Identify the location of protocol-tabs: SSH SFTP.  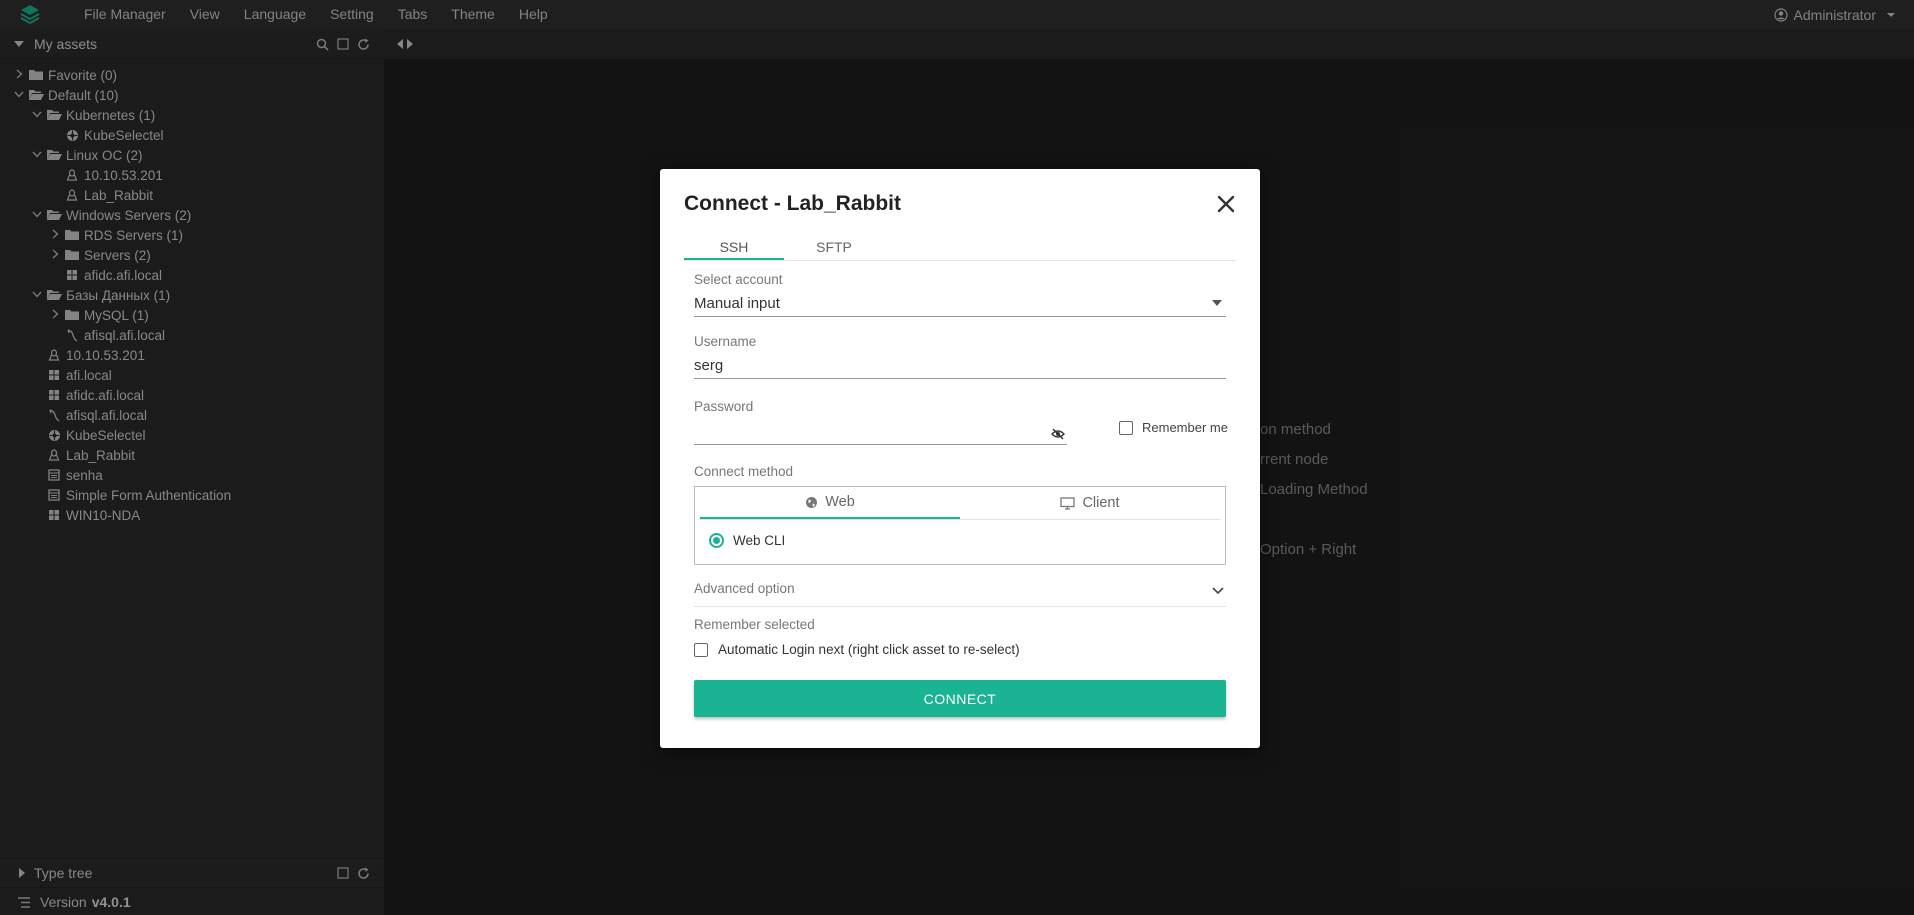
(960, 247).